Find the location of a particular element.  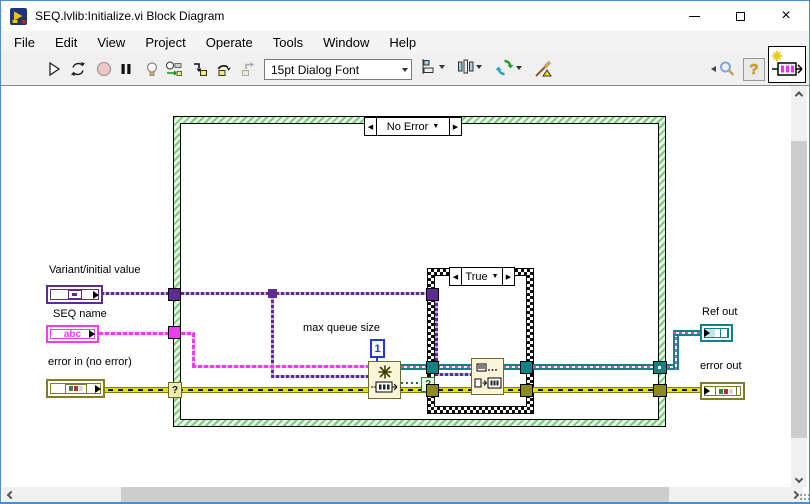

tunnel-error-left is located at coordinates (432, 390).